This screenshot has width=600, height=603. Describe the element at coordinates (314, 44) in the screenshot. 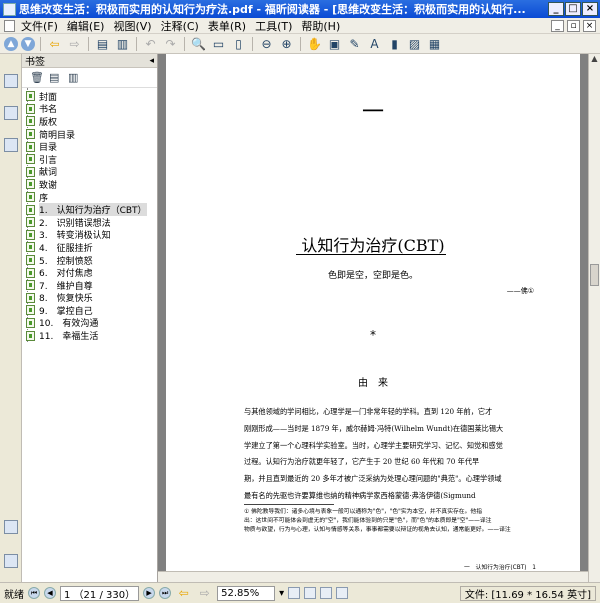

I see `hand-tool-icon: ✋` at that location.